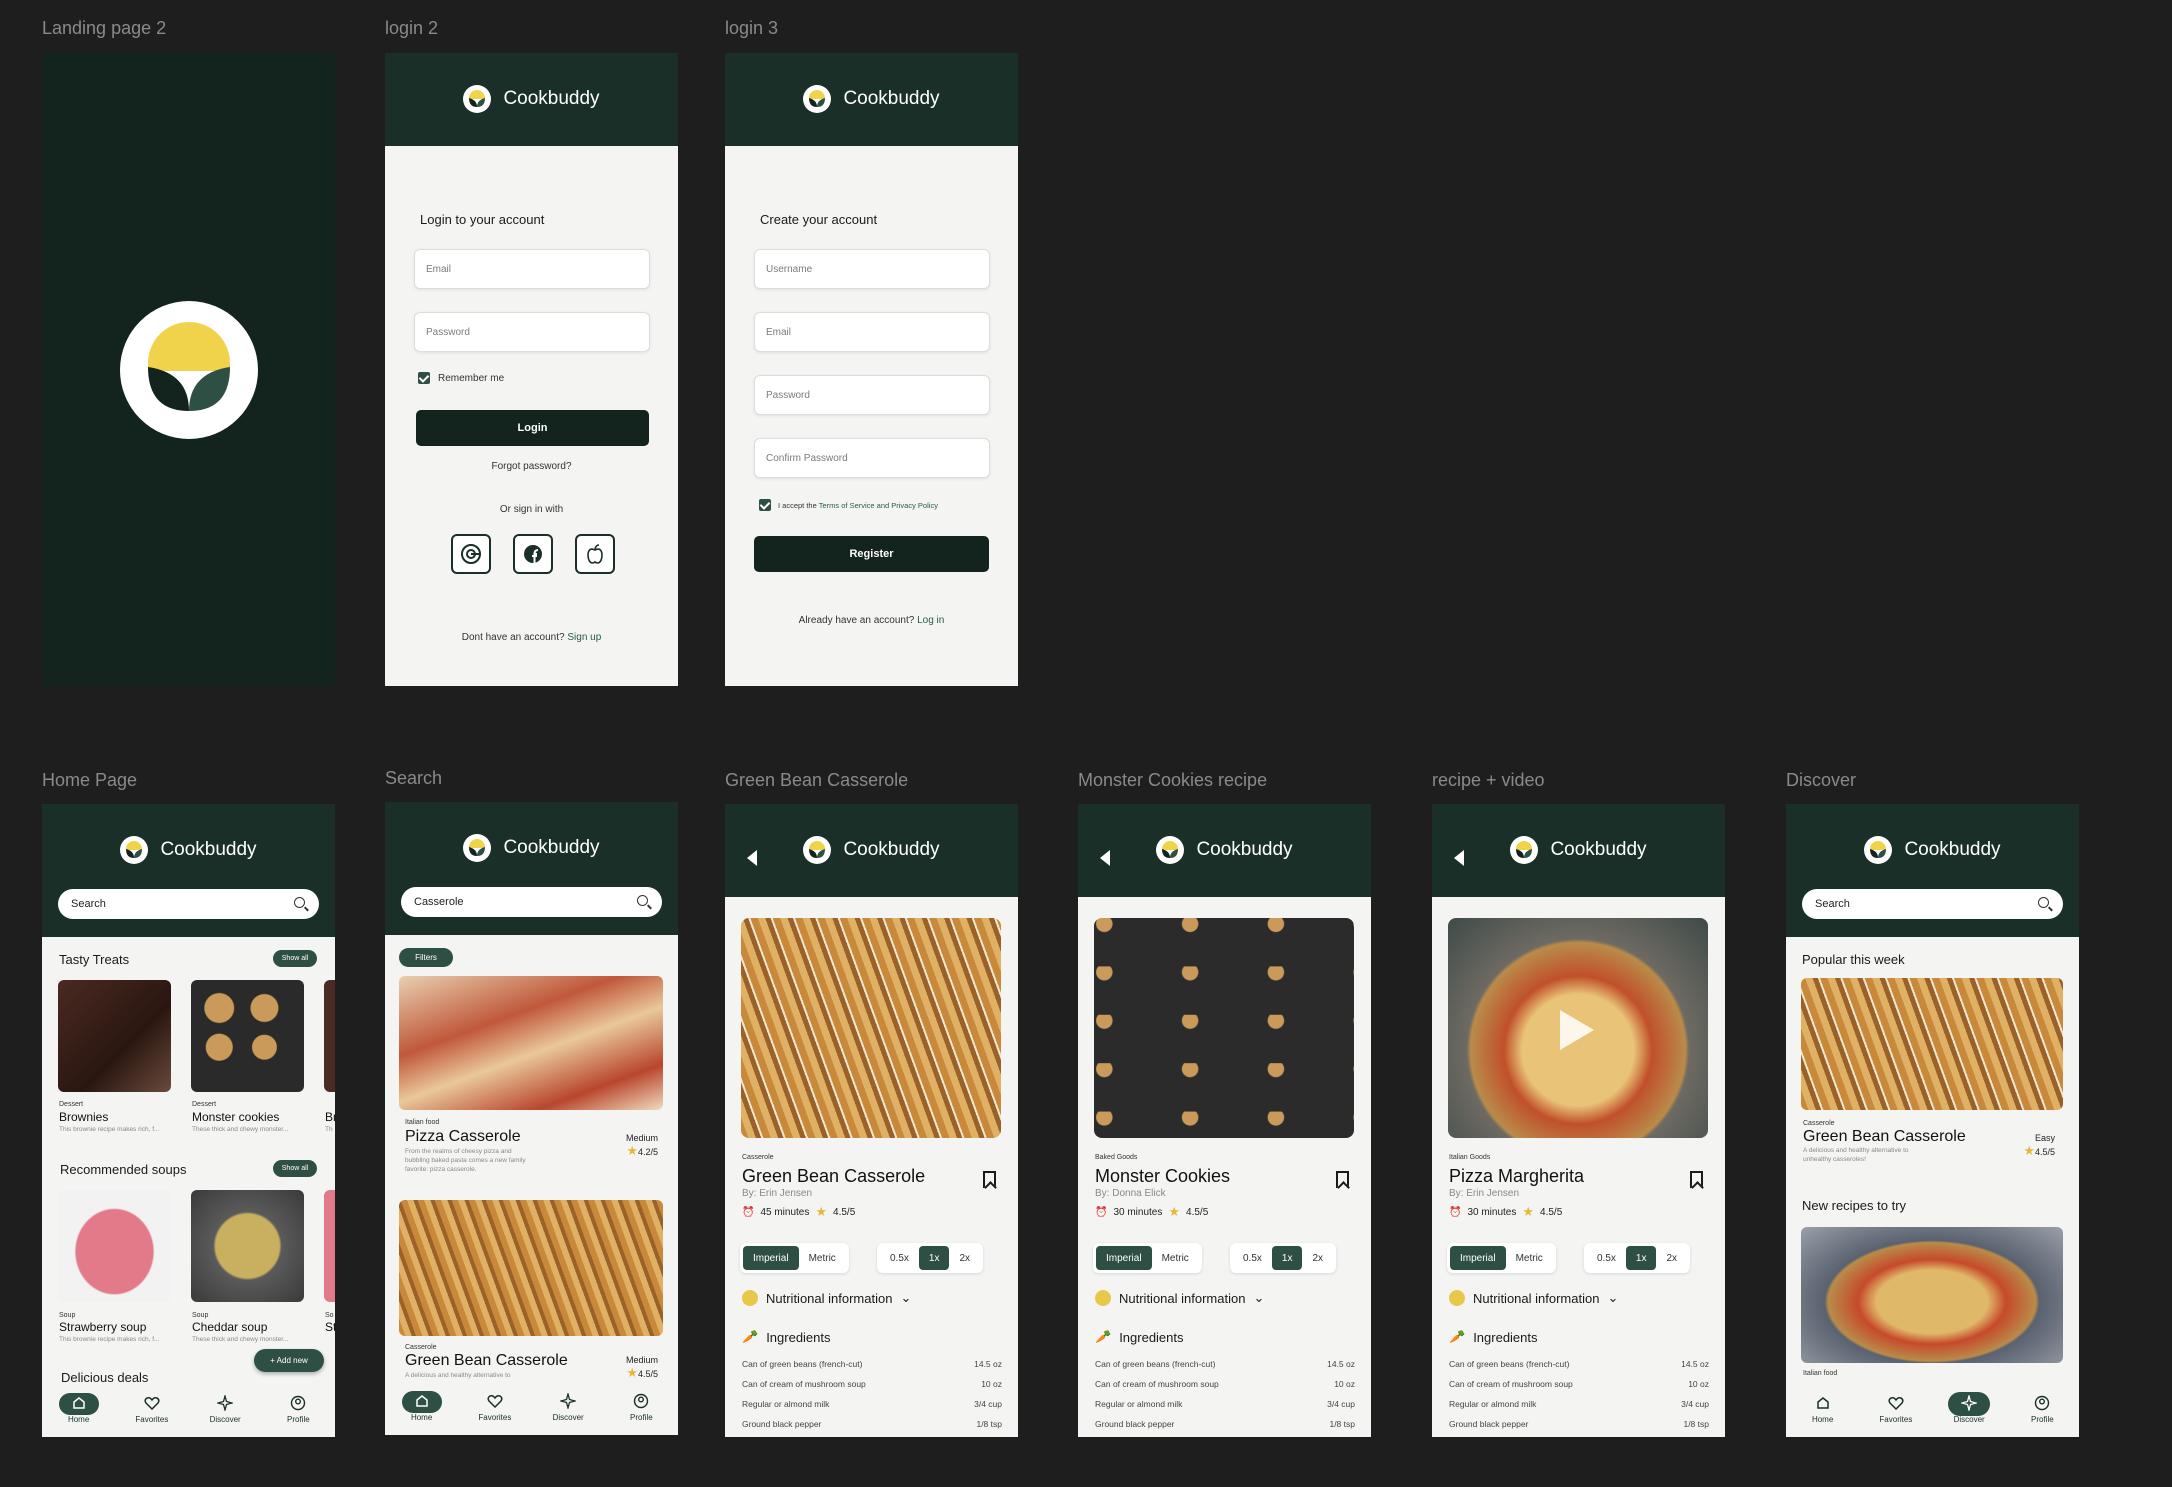  I want to click on ingredients-header: 🥕 Ingredients, so click(1139, 1337).